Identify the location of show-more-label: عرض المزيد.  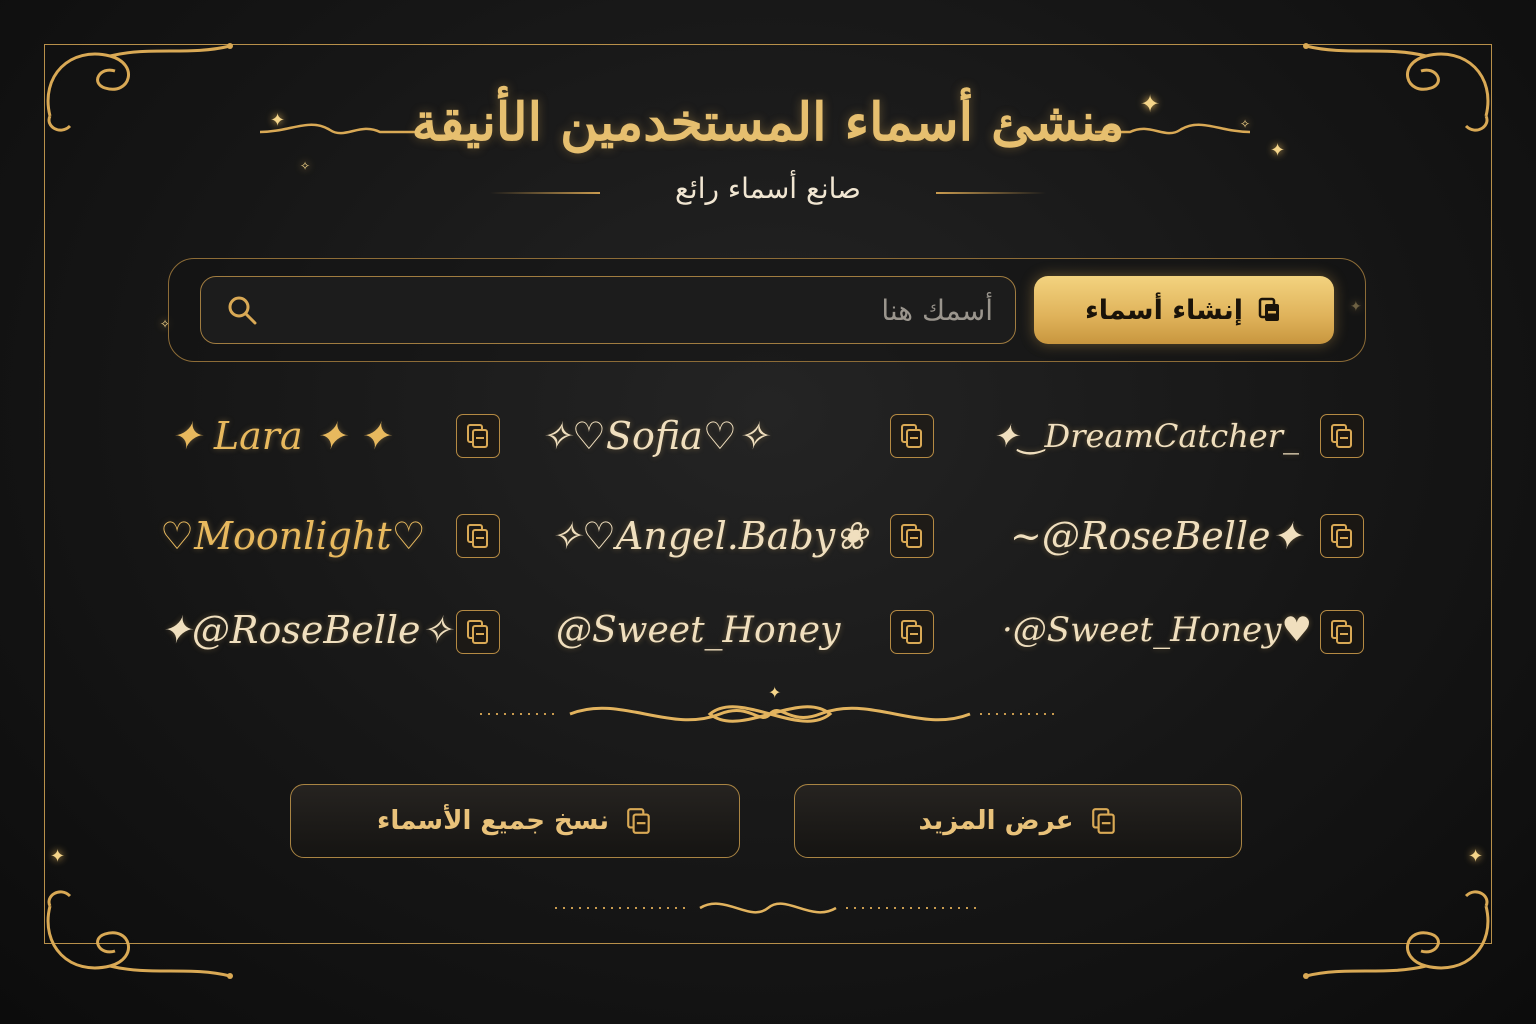
(996, 821).